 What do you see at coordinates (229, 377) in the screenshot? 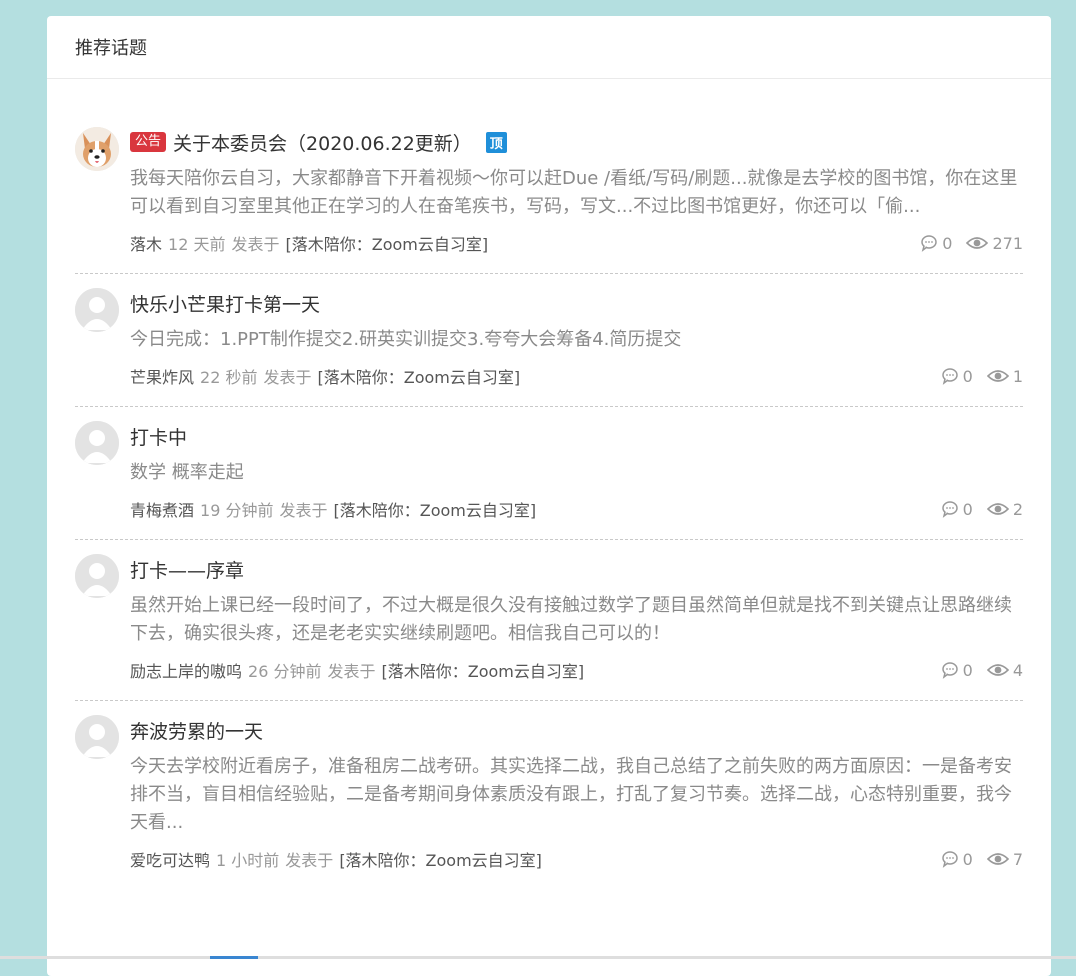
I see `topic-time: 22 秒前` at bounding box center [229, 377].